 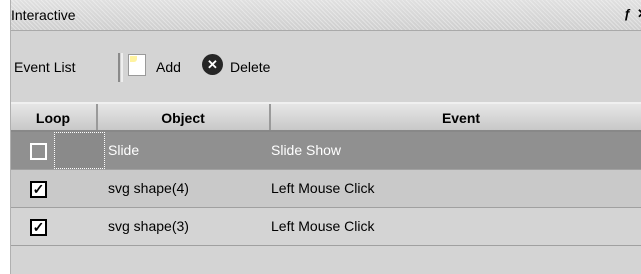 I want to click on table-row: ✓ svg shape(4) Left Mouse Click, so click(x=326, y=189).